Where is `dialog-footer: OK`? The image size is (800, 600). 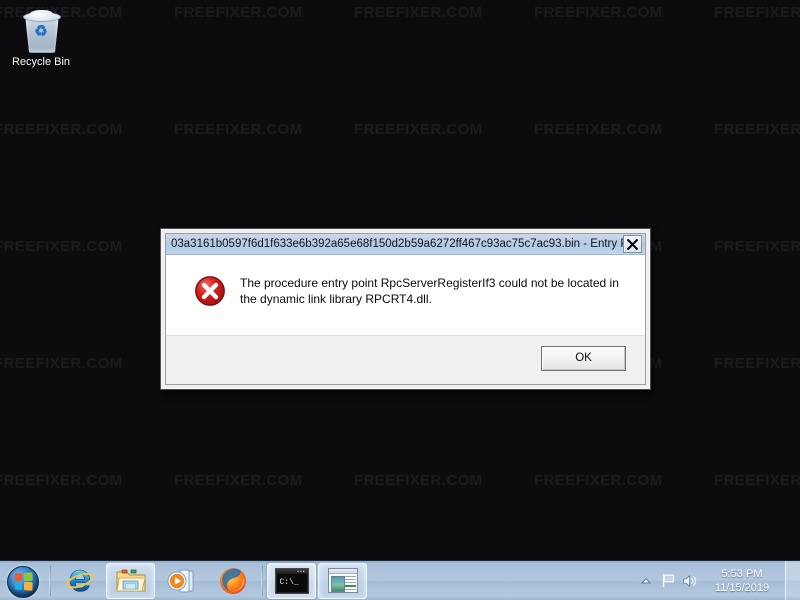 dialog-footer: OK is located at coordinates (405, 359).